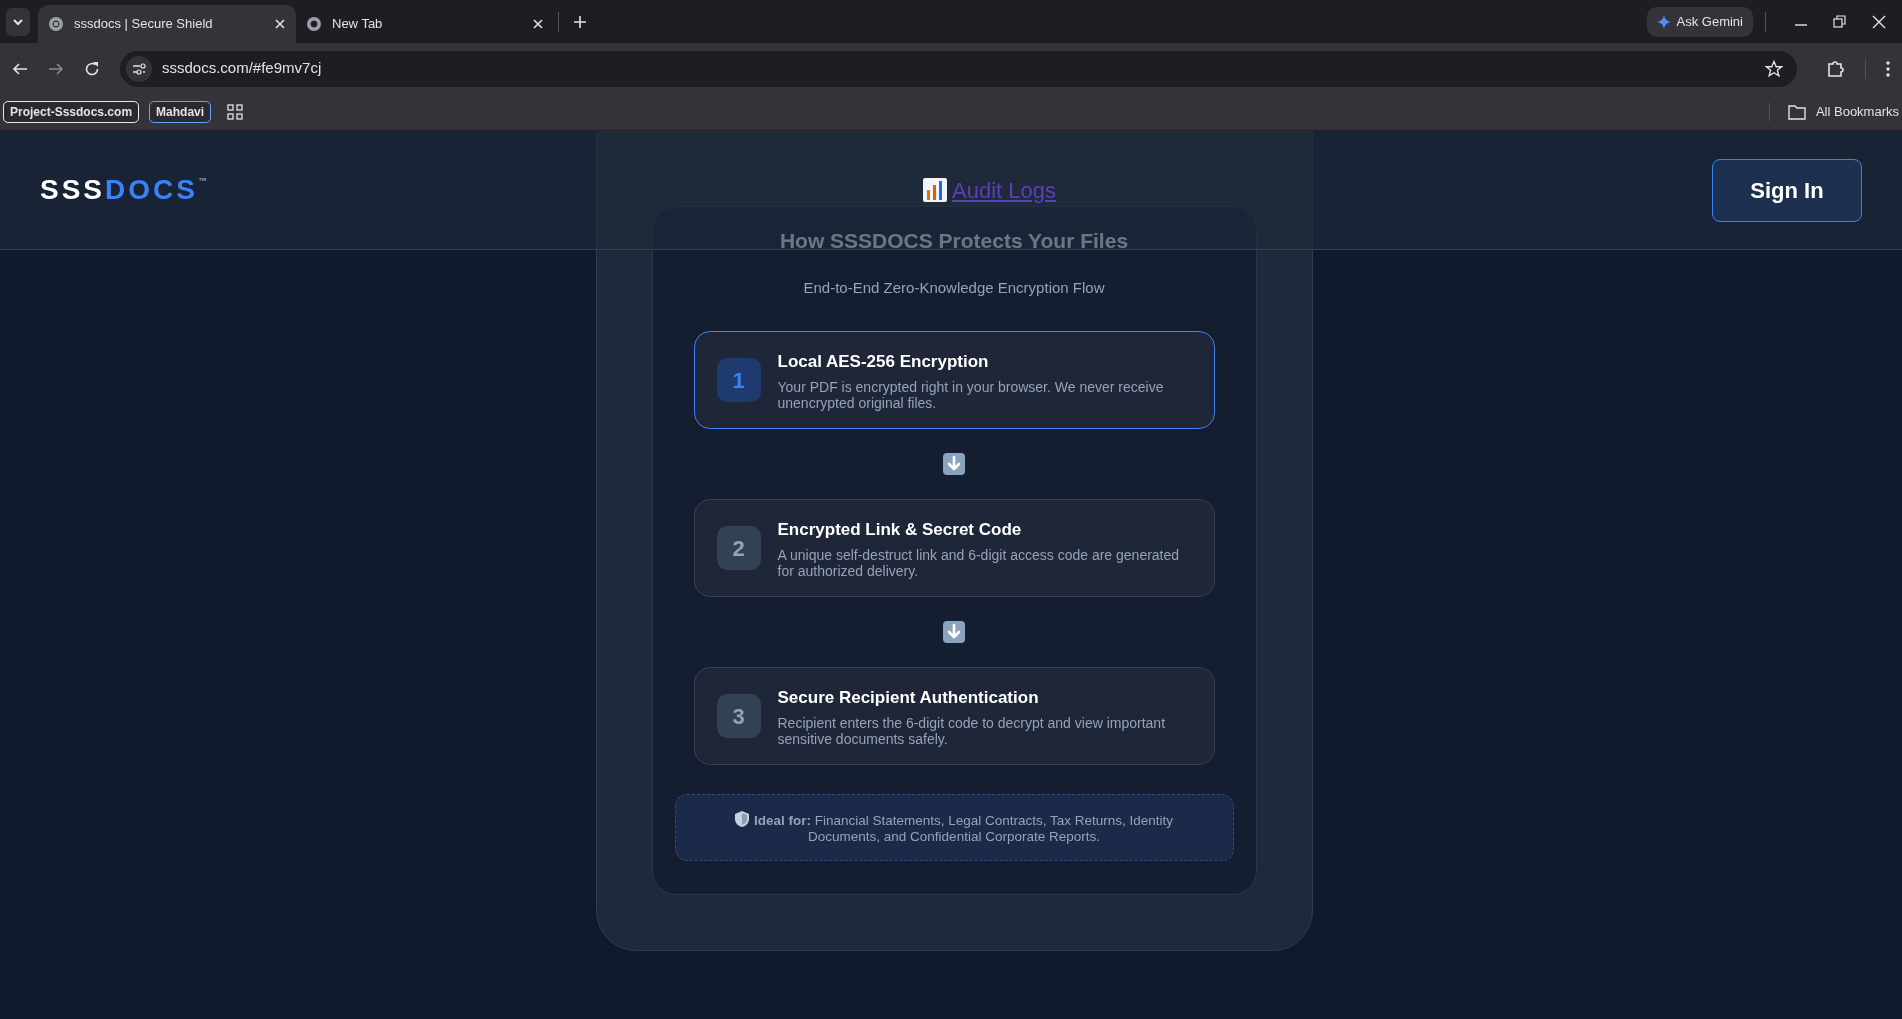 Image resolution: width=1902 pixels, height=1019 pixels. What do you see at coordinates (139, 68) in the screenshot?
I see `site-settings-icon` at bounding box center [139, 68].